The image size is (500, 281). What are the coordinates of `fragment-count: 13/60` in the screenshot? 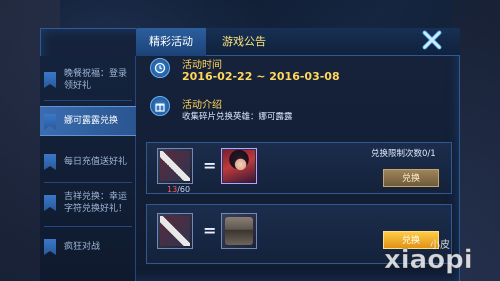 It's located at (179, 189).